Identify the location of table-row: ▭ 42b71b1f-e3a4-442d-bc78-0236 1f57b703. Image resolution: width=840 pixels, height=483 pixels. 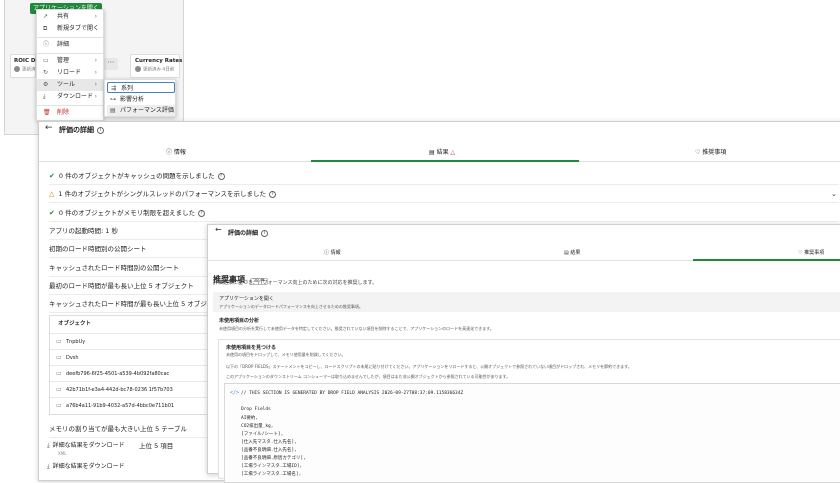
(129, 389).